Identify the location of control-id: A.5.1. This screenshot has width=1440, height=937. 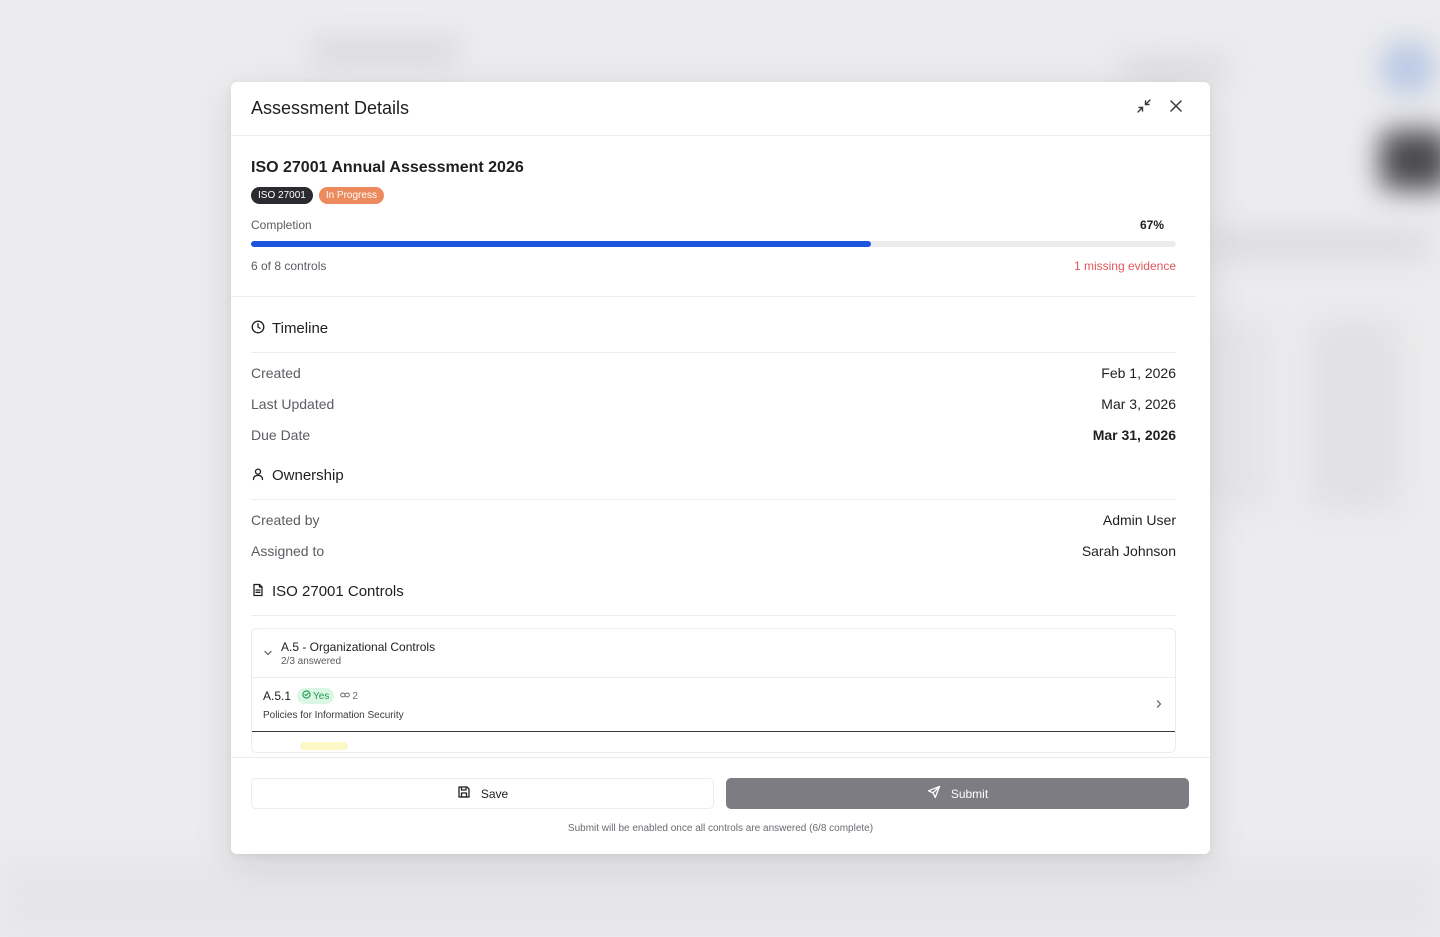
(277, 696).